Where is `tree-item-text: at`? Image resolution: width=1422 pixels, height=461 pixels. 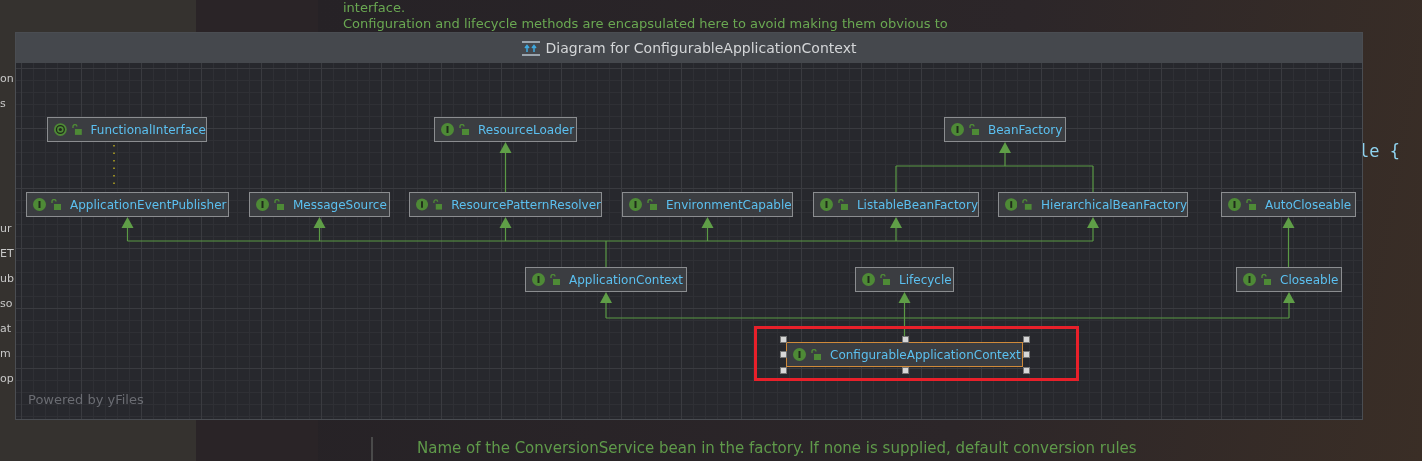
tree-item-text: at is located at coordinates (6, 329).